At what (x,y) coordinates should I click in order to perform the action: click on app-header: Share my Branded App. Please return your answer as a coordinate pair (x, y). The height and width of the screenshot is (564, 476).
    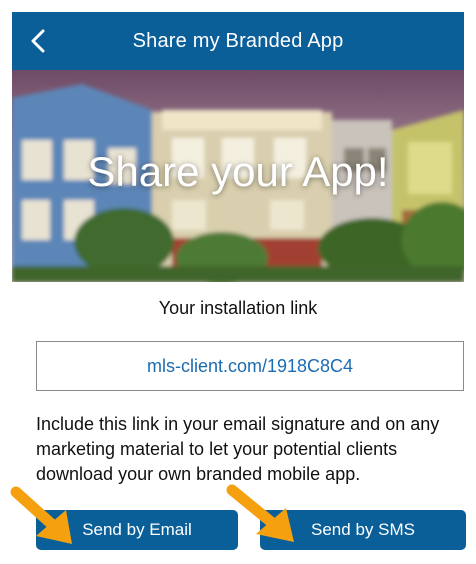
    Looking at the image, I should click on (238, 41).